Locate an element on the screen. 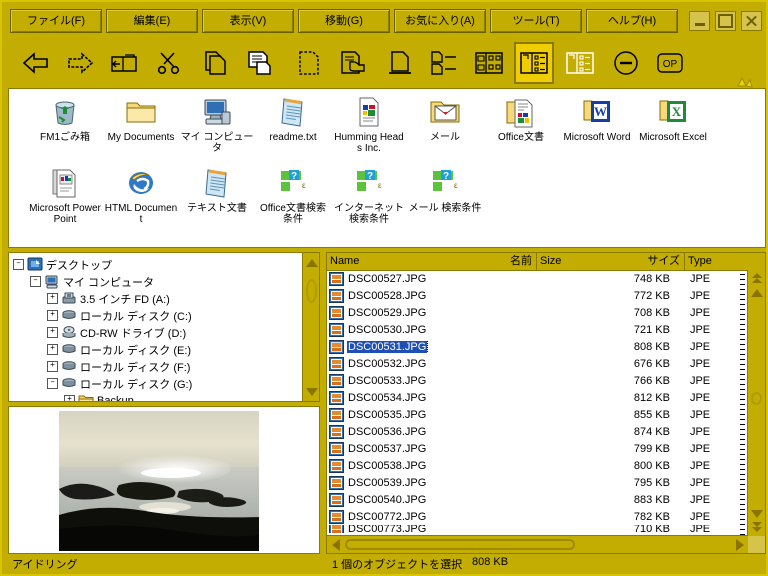  desktop-icon-microsoft-excel: X Microsoft Excel is located at coordinates (673, 122).